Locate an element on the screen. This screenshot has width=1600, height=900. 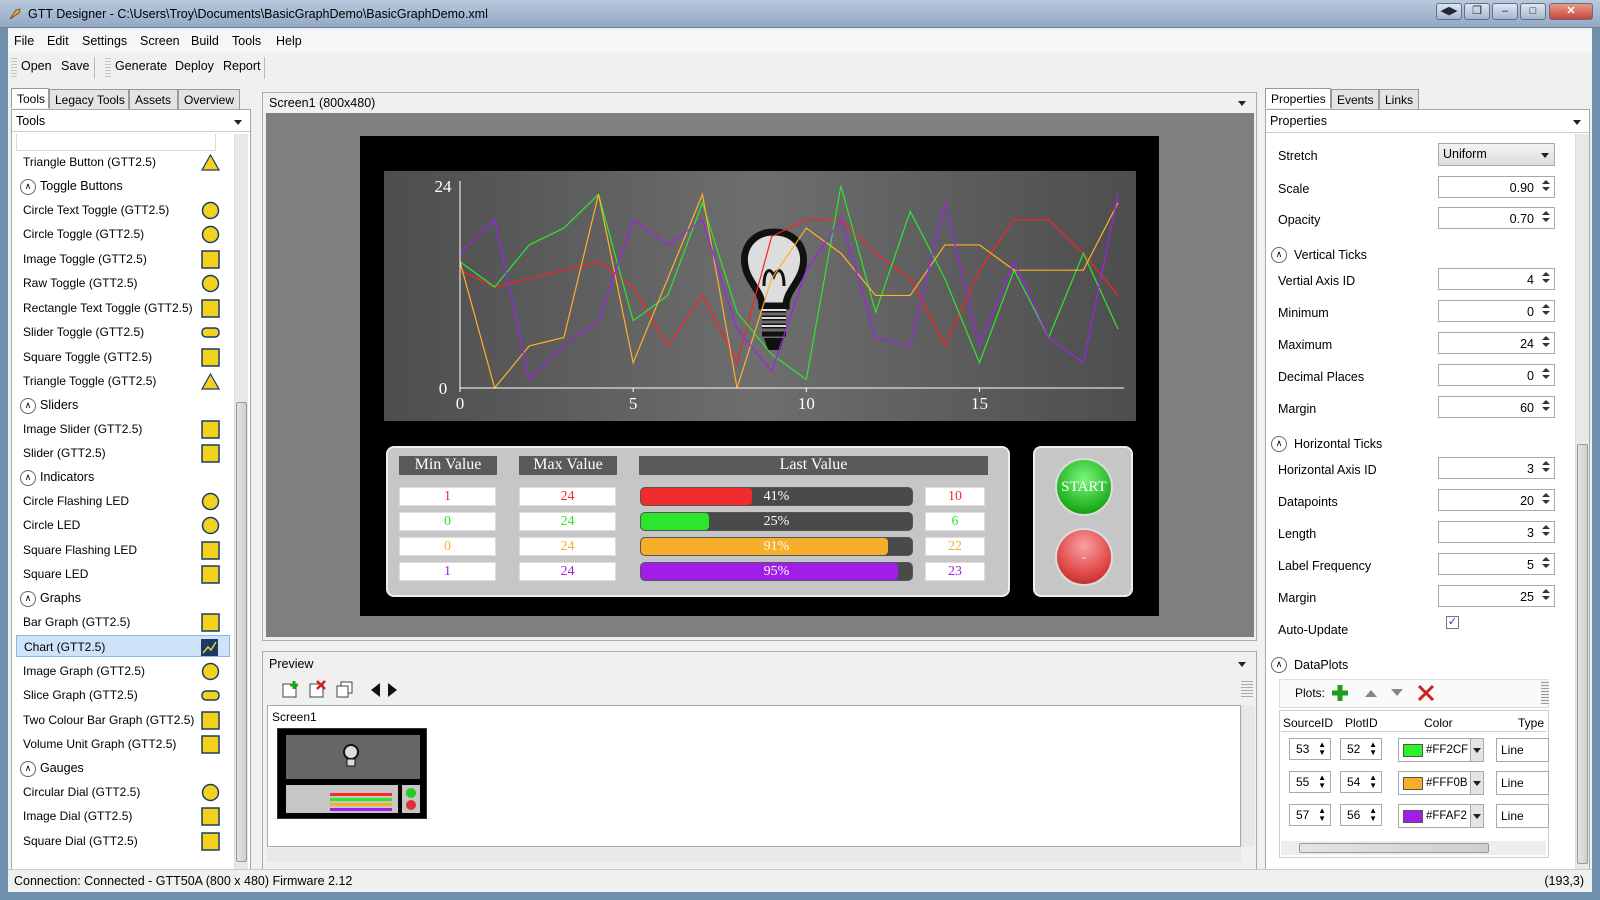
plotid-cell: 54 ▲ ▼ is located at coordinates (1361, 782).